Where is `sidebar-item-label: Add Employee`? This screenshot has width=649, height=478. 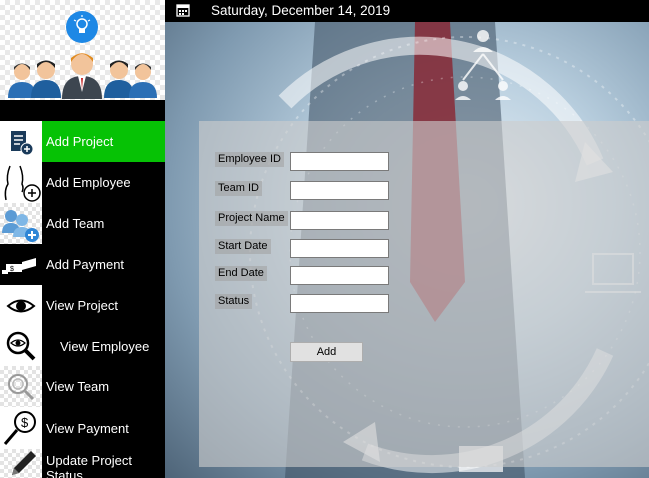 sidebar-item-label: Add Employee is located at coordinates (88, 182).